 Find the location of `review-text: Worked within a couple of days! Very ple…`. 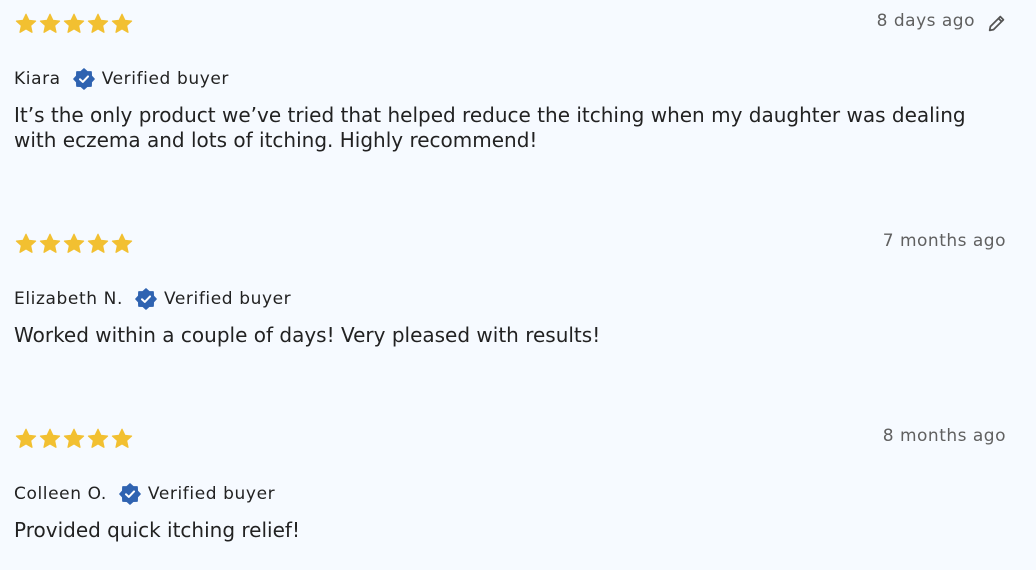

review-text: Worked within a couple of days! Very ple… is located at coordinates (307, 335).